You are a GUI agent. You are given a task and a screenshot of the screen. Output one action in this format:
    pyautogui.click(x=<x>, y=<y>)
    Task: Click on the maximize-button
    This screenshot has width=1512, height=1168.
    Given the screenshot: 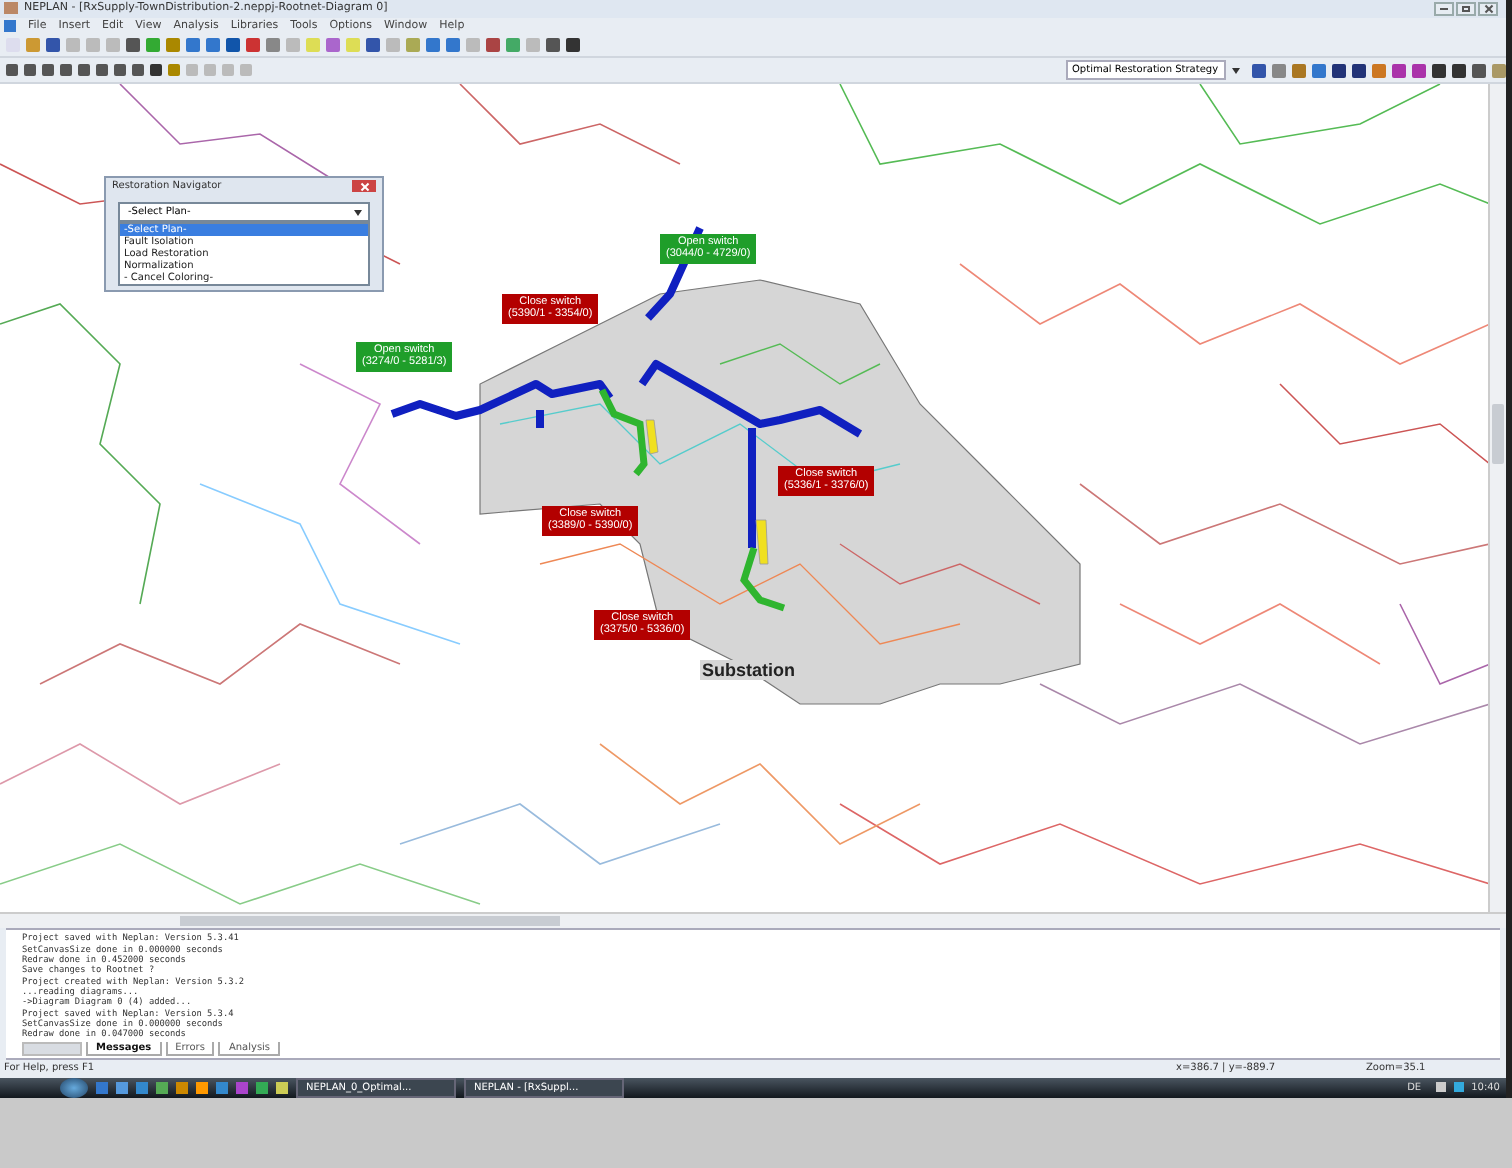 What is the action you would take?
    pyautogui.click(x=1466, y=8)
    